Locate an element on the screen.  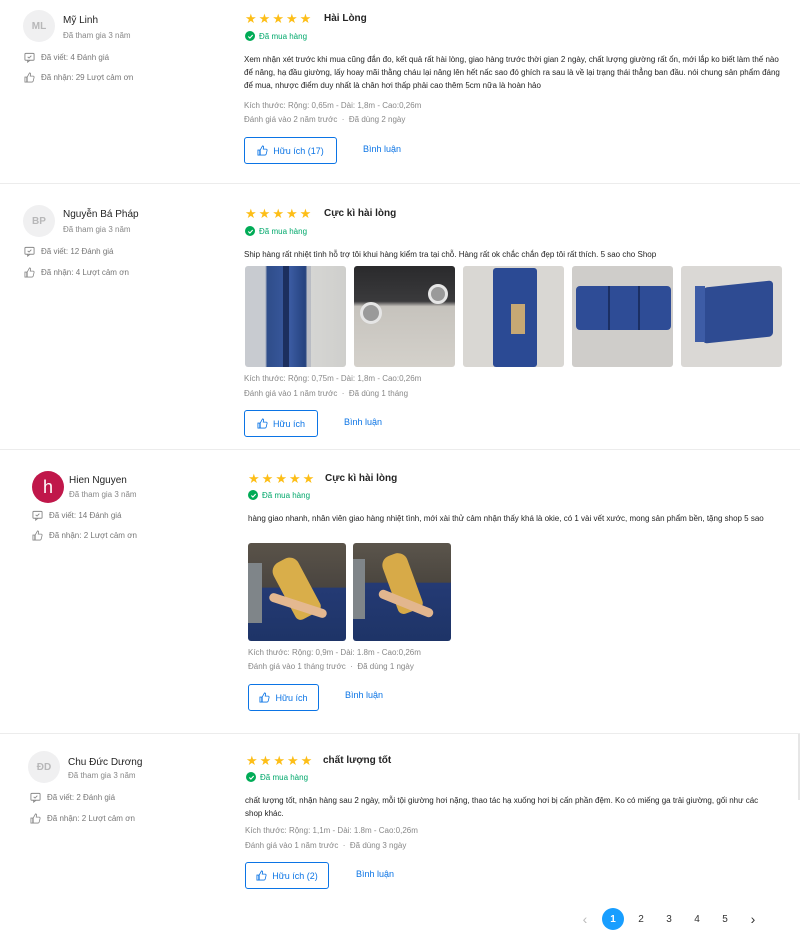
page-4-button: 4 is located at coordinates (697, 919).